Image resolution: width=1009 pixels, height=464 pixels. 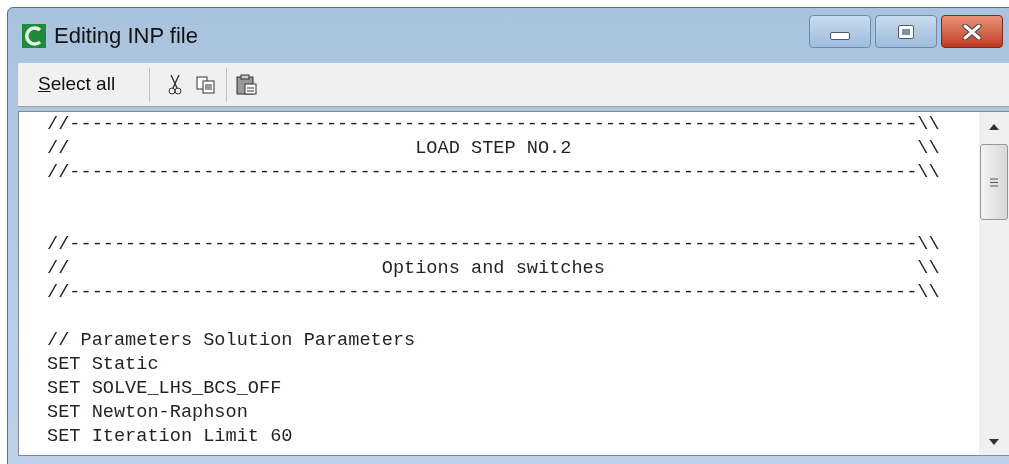 What do you see at coordinates (994, 127) in the screenshot?
I see `scroll-up-arrow-icon` at bounding box center [994, 127].